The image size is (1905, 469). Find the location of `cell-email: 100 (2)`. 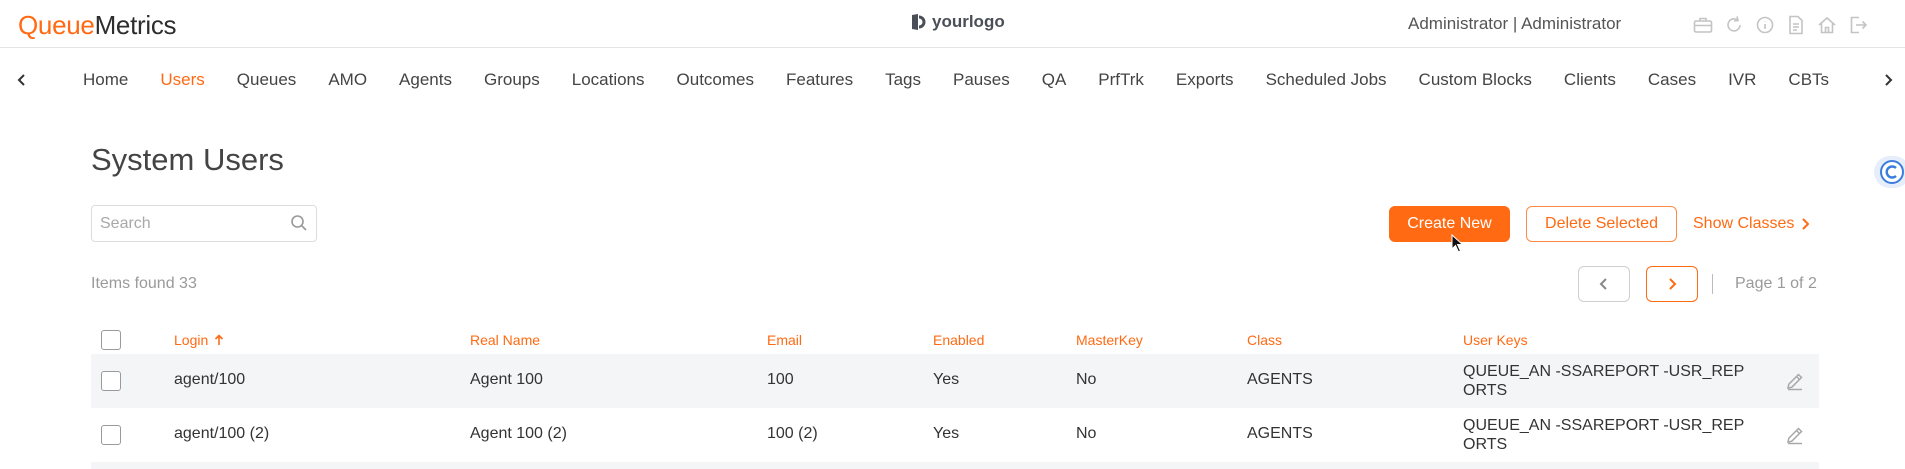

cell-email: 100 (2) is located at coordinates (792, 433).